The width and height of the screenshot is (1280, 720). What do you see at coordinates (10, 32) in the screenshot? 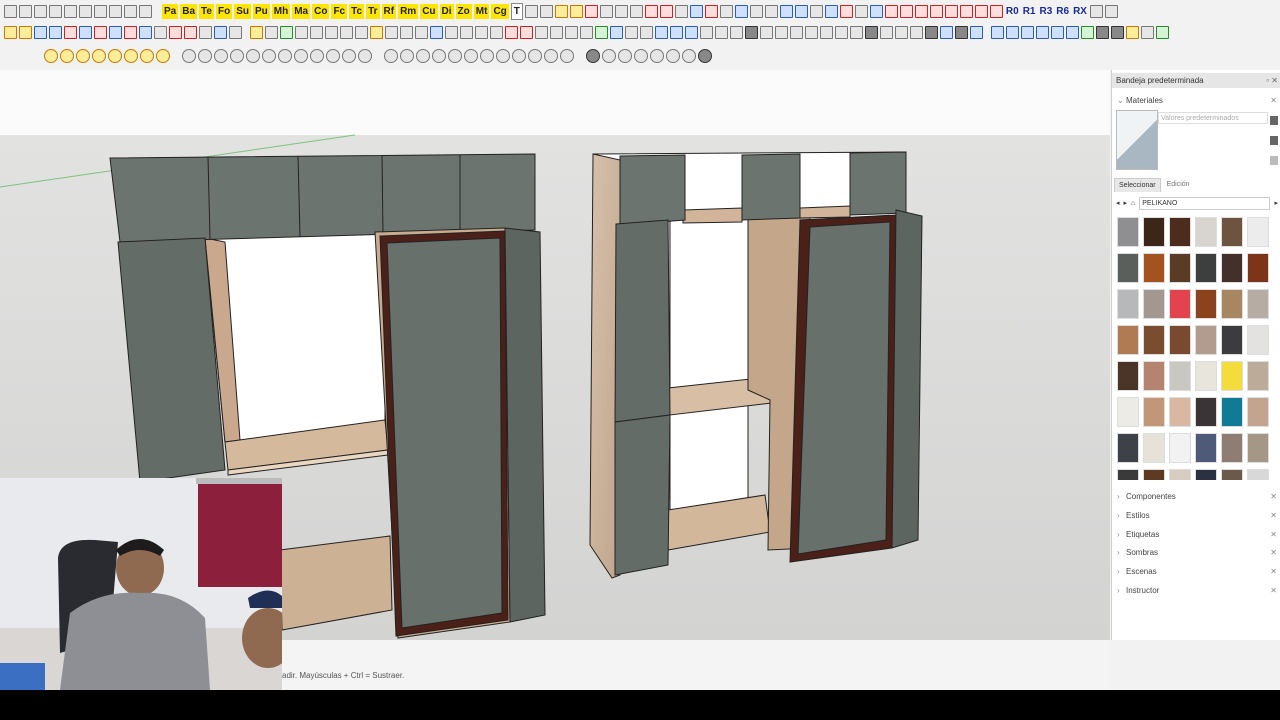
I see `select-arrow-icon` at bounding box center [10, 32].